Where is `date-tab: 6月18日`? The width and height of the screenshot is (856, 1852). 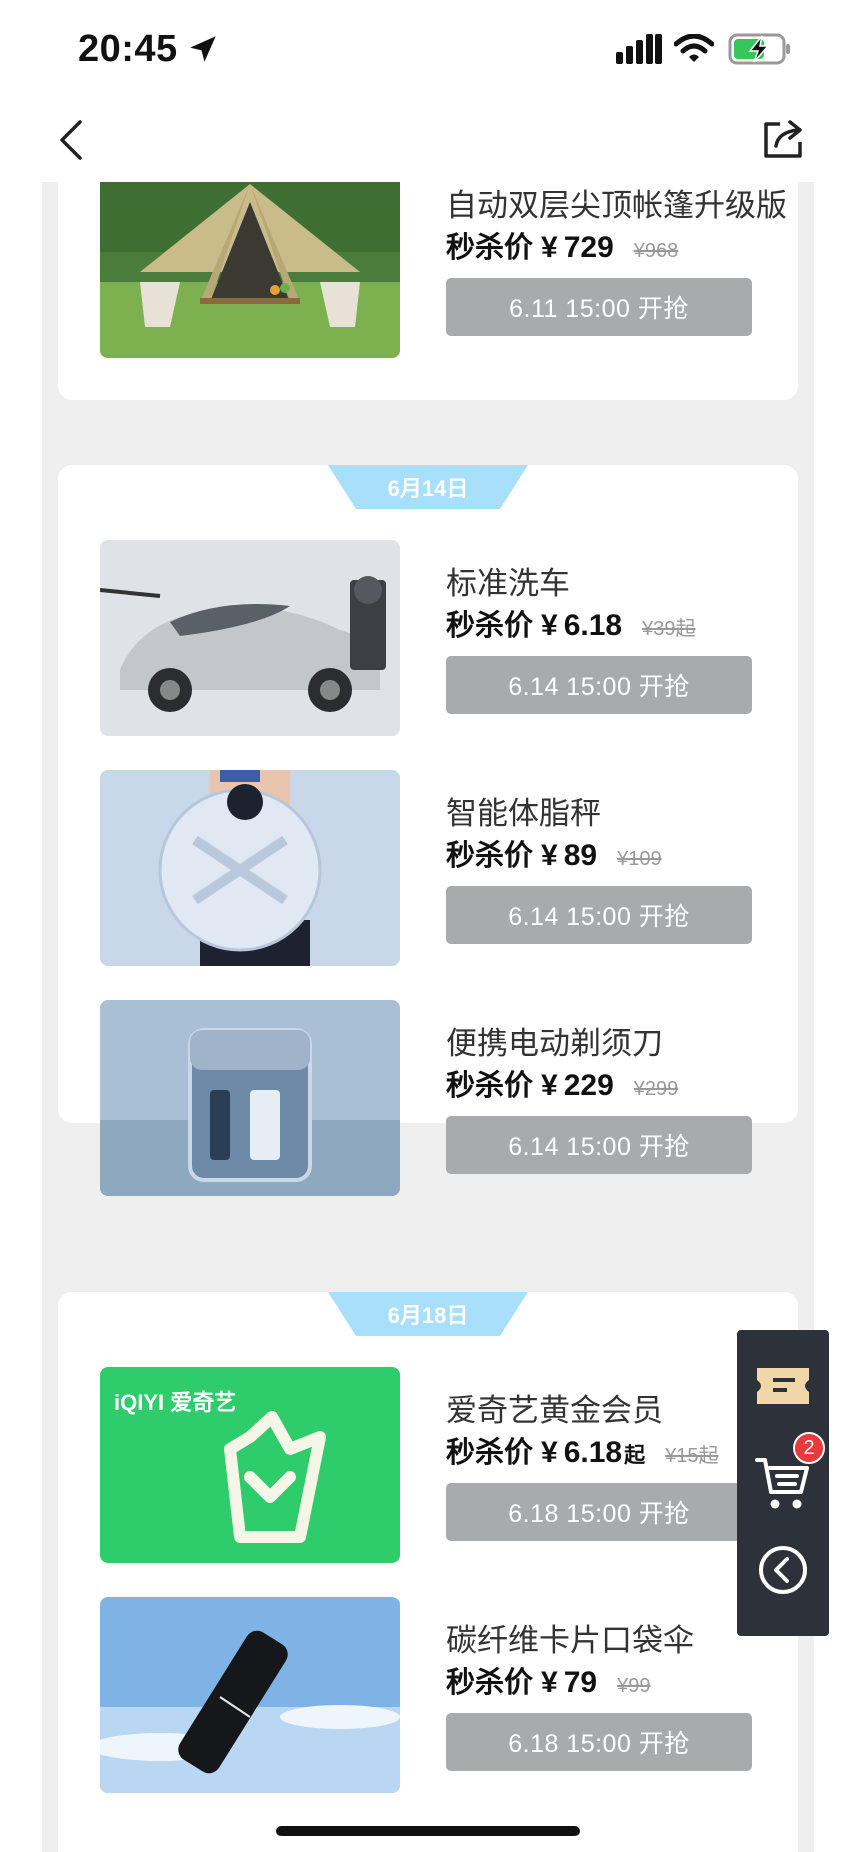
date-tab: 6月18日 is located at coordinates (428, 1314).